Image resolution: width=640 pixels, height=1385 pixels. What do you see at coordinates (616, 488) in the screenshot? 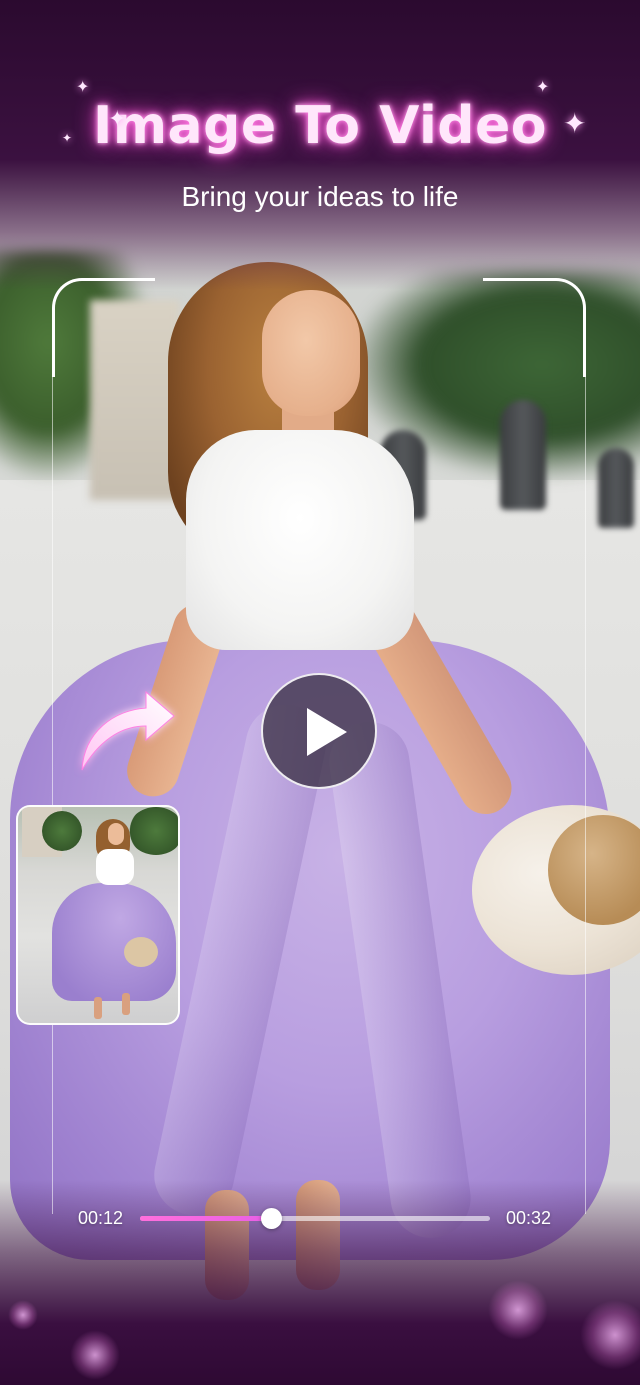
I see `bollard` at bounding box center [616, 488].